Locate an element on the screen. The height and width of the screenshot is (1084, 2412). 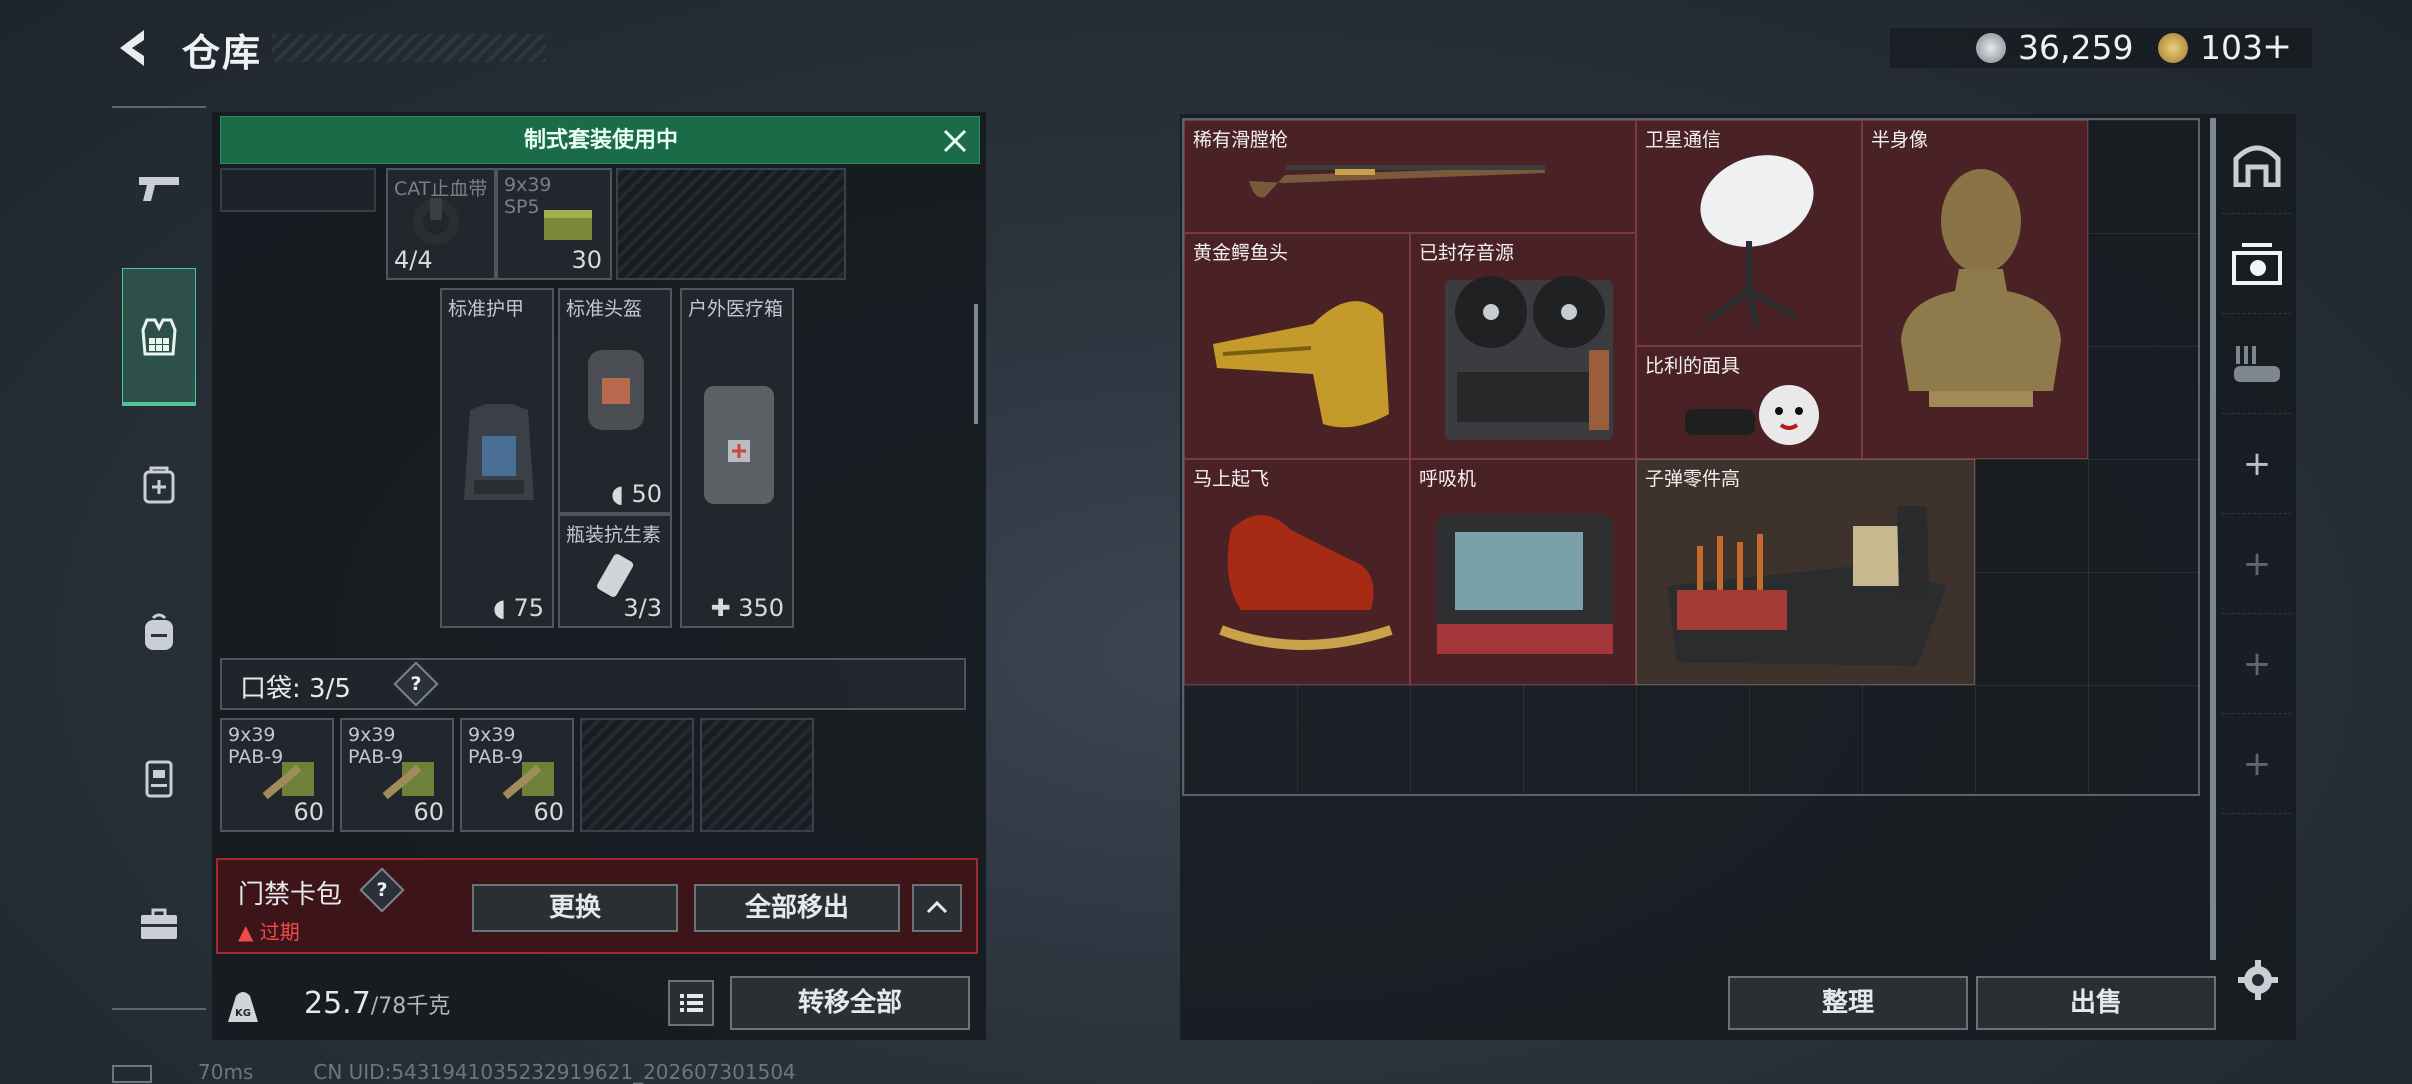
musket-icon is located at coordinates (1397, 181).